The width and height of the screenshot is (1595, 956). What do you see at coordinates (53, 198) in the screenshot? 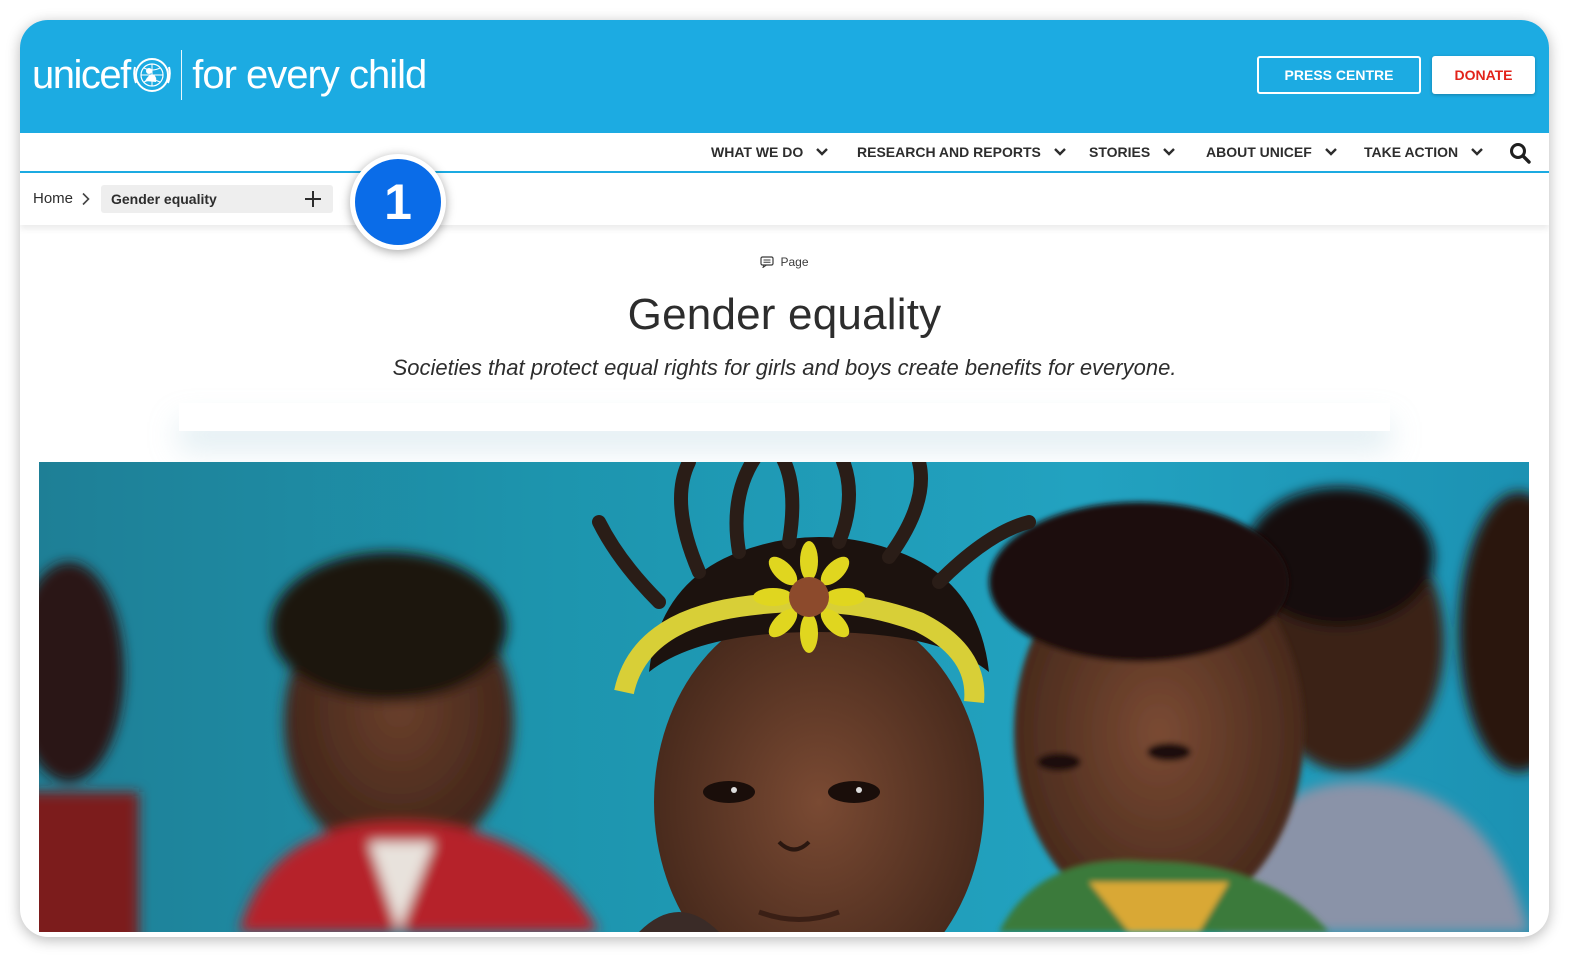
I see `breadcrumb-home-link: Home` at bounding box center [53, 198].